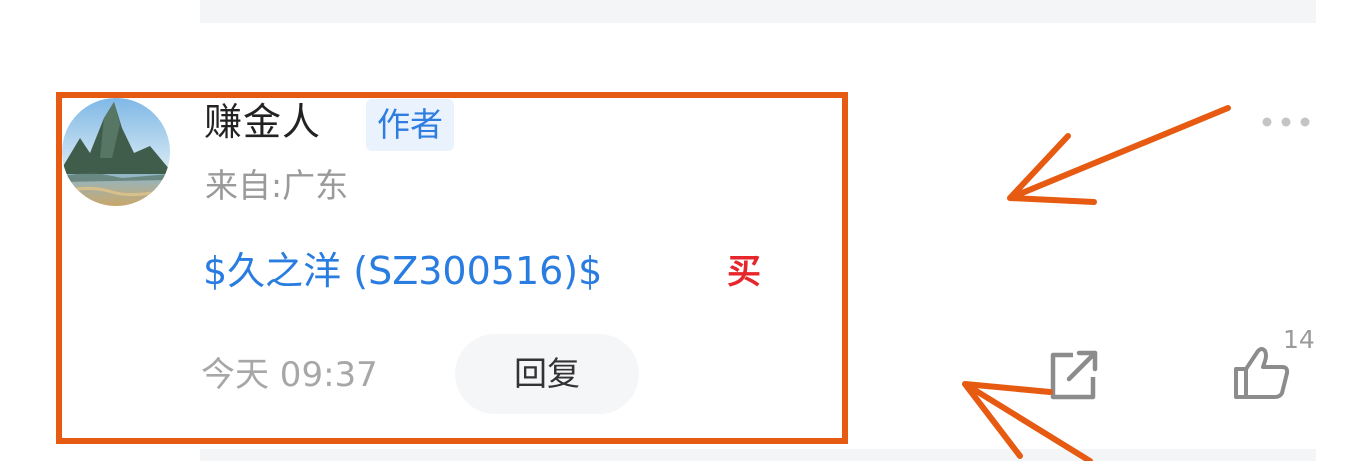 The width and height of the screenshot is (1367, 461). Describe the element at coordinates (1299, 339) in the screenshot. I see `like-count: 14` at that location.